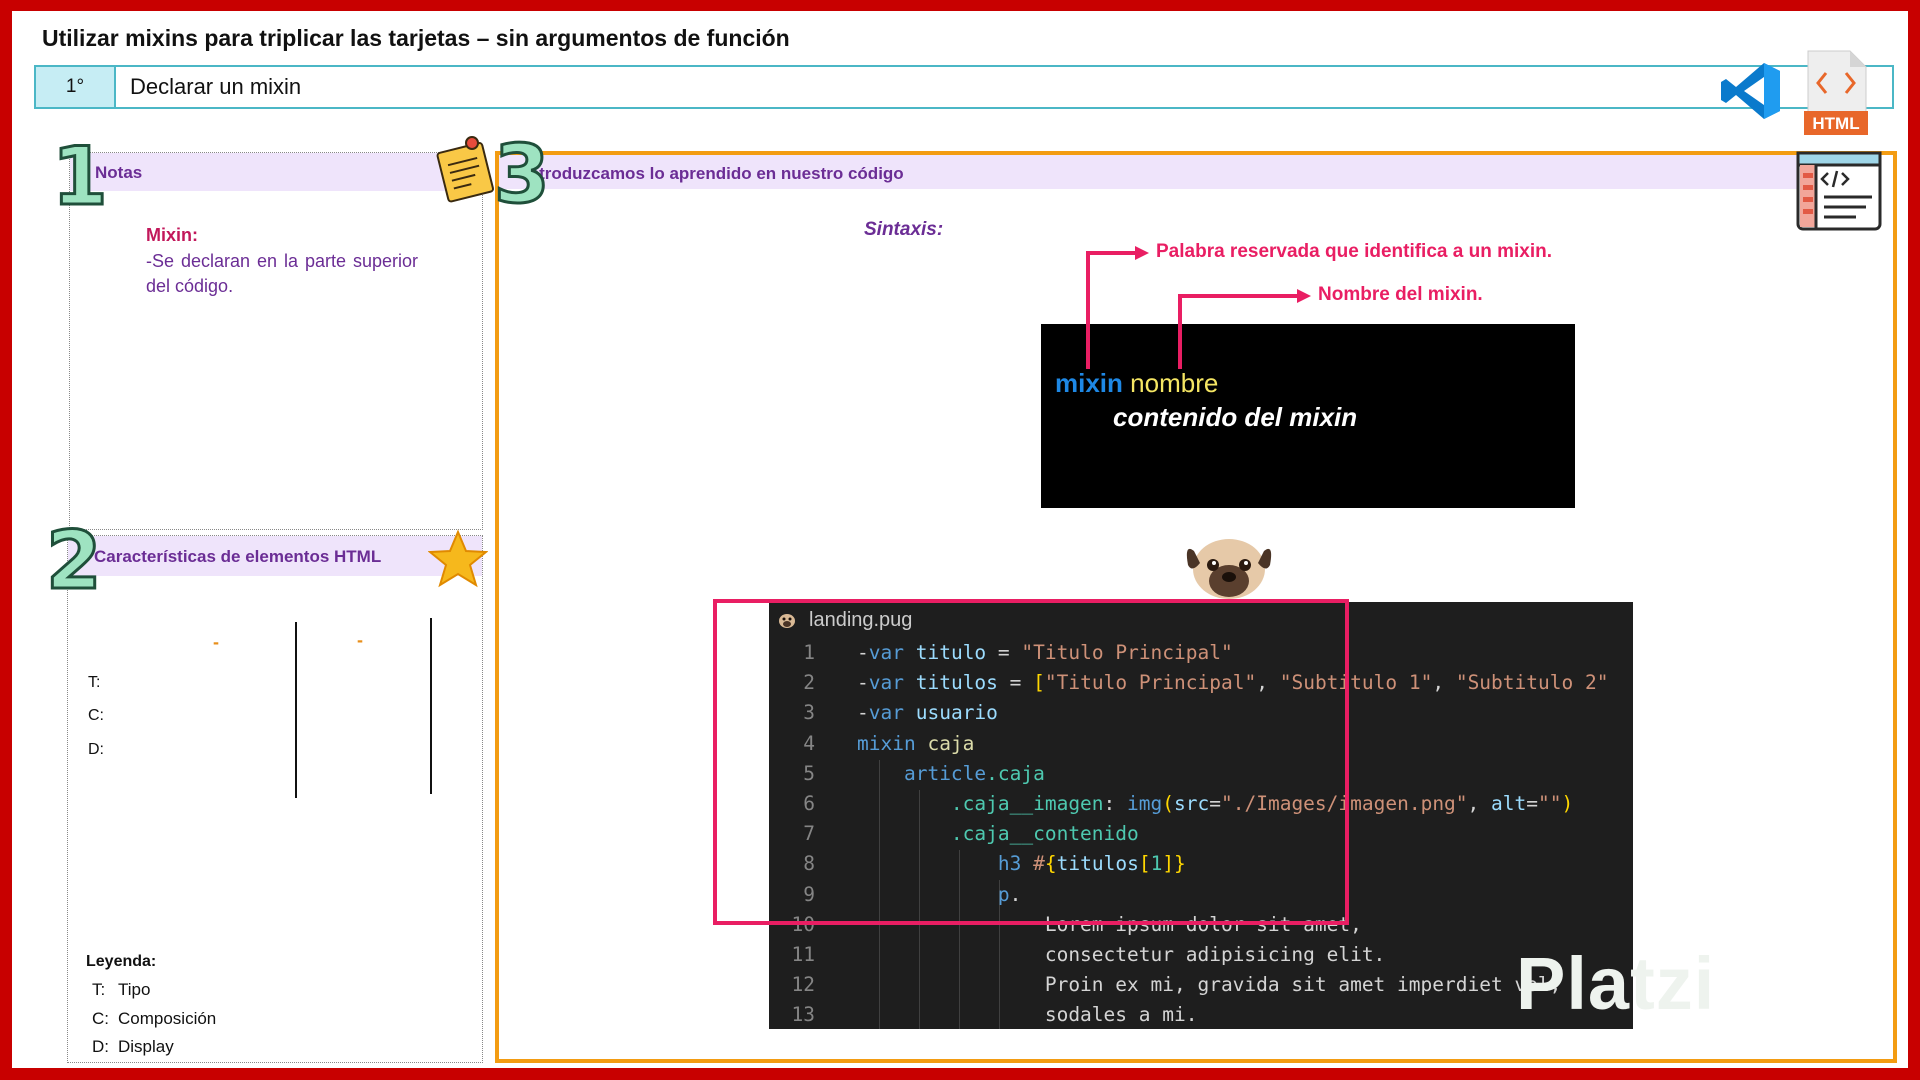 The image size is (1920, 1080). I want to click on note-label: Mixin:, so click(172, 235).